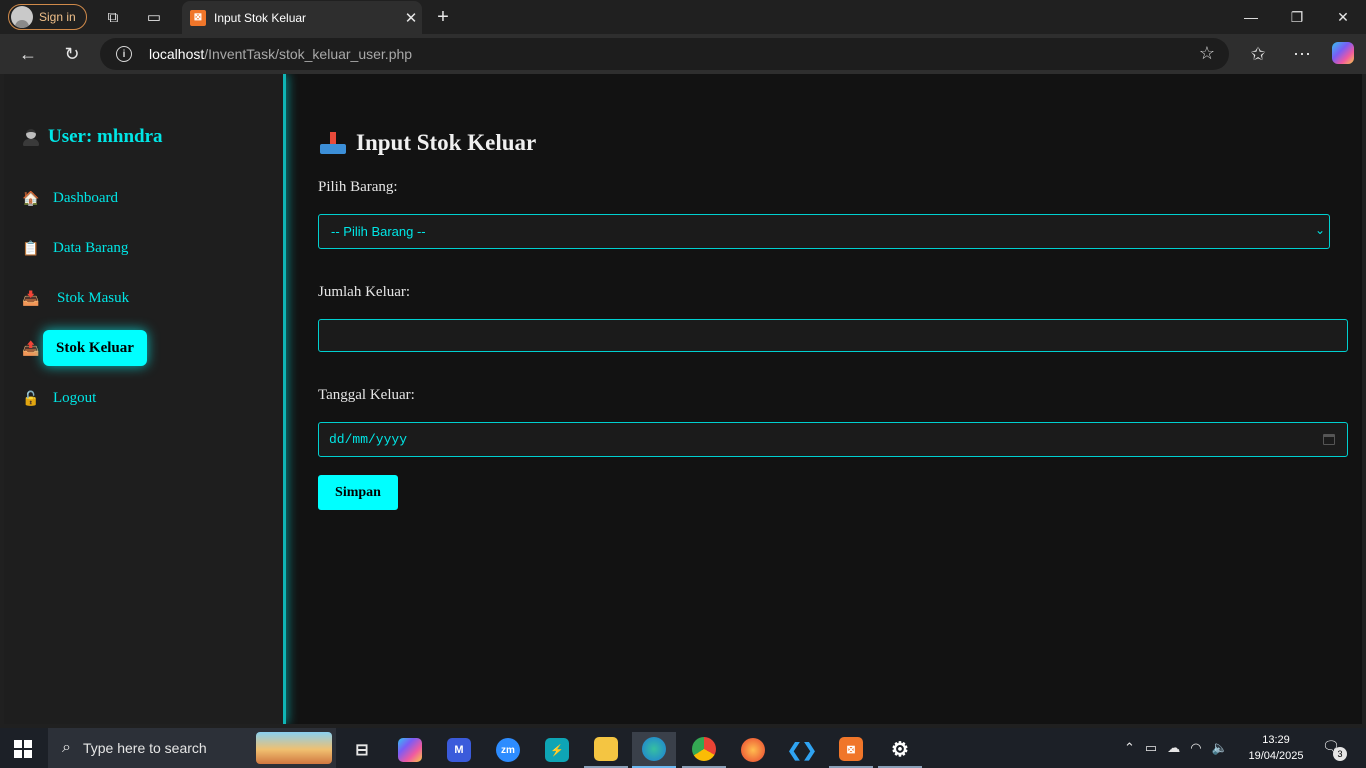 This screenshot has height=768, width=1366. What do you see at coordinates (411, 18) in the screenshot?
I see `close-tab-icon: ✕` at bounding box center [411, 18].